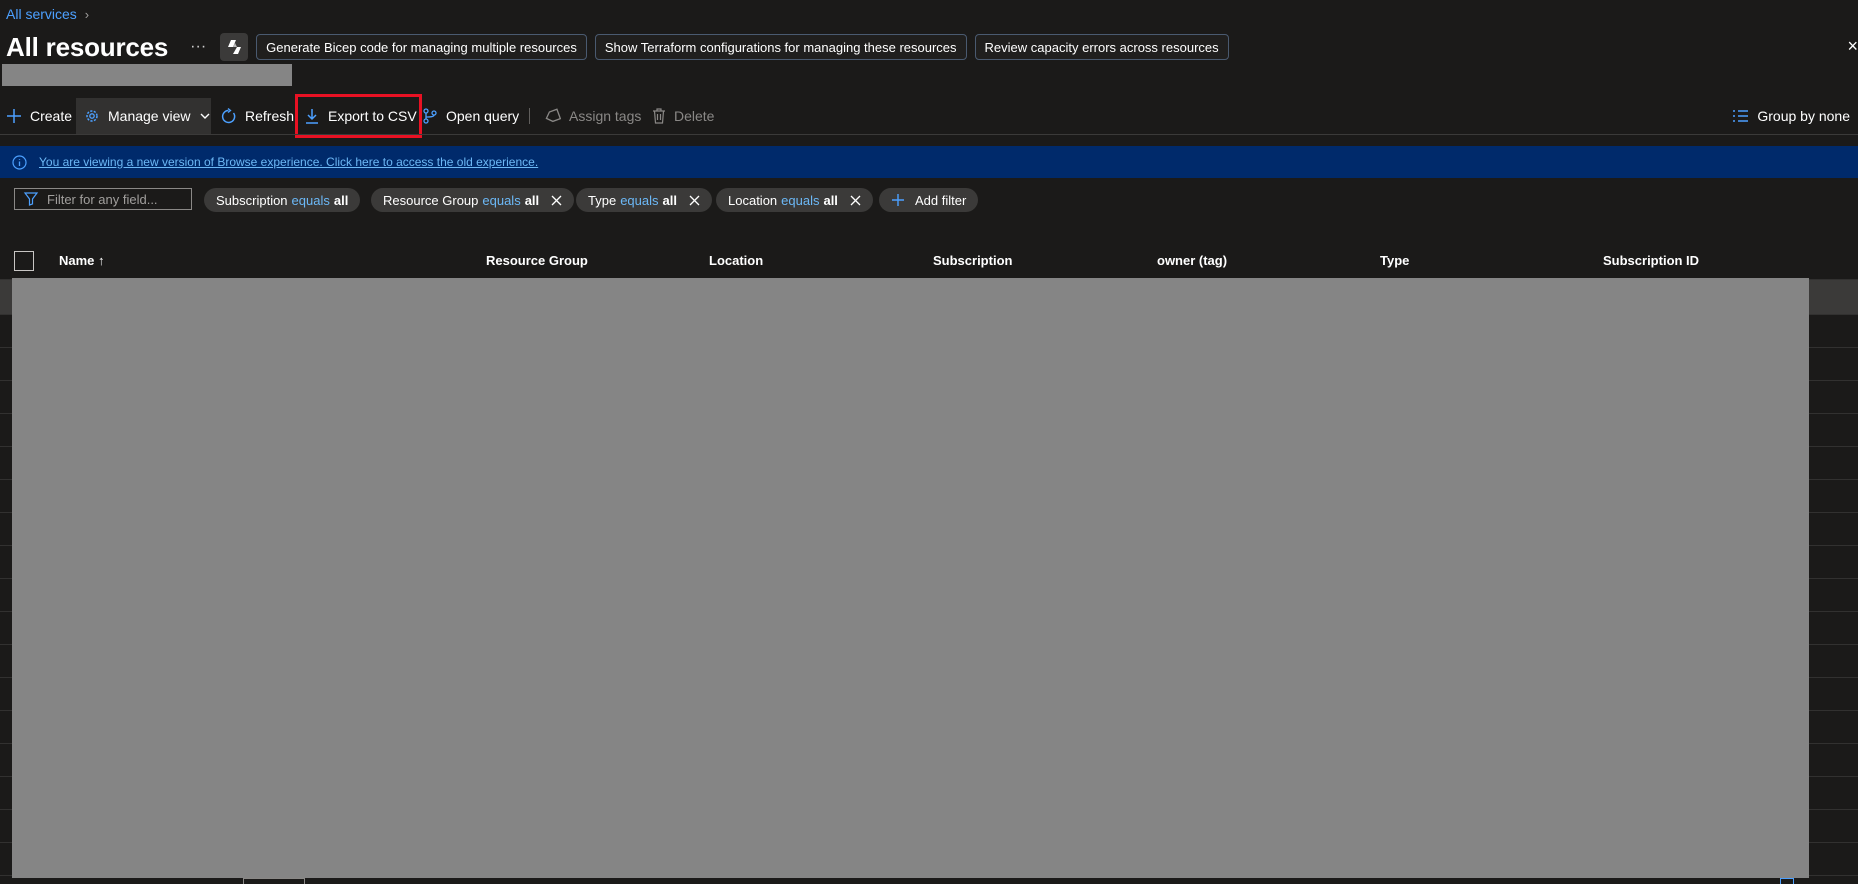 Image resolution: width=1858 pixels, height=884 pixels. Describe the element at coordinates (537, 261) in the screenshot. I see `column-header-resource-group: Resource Group` at that location.